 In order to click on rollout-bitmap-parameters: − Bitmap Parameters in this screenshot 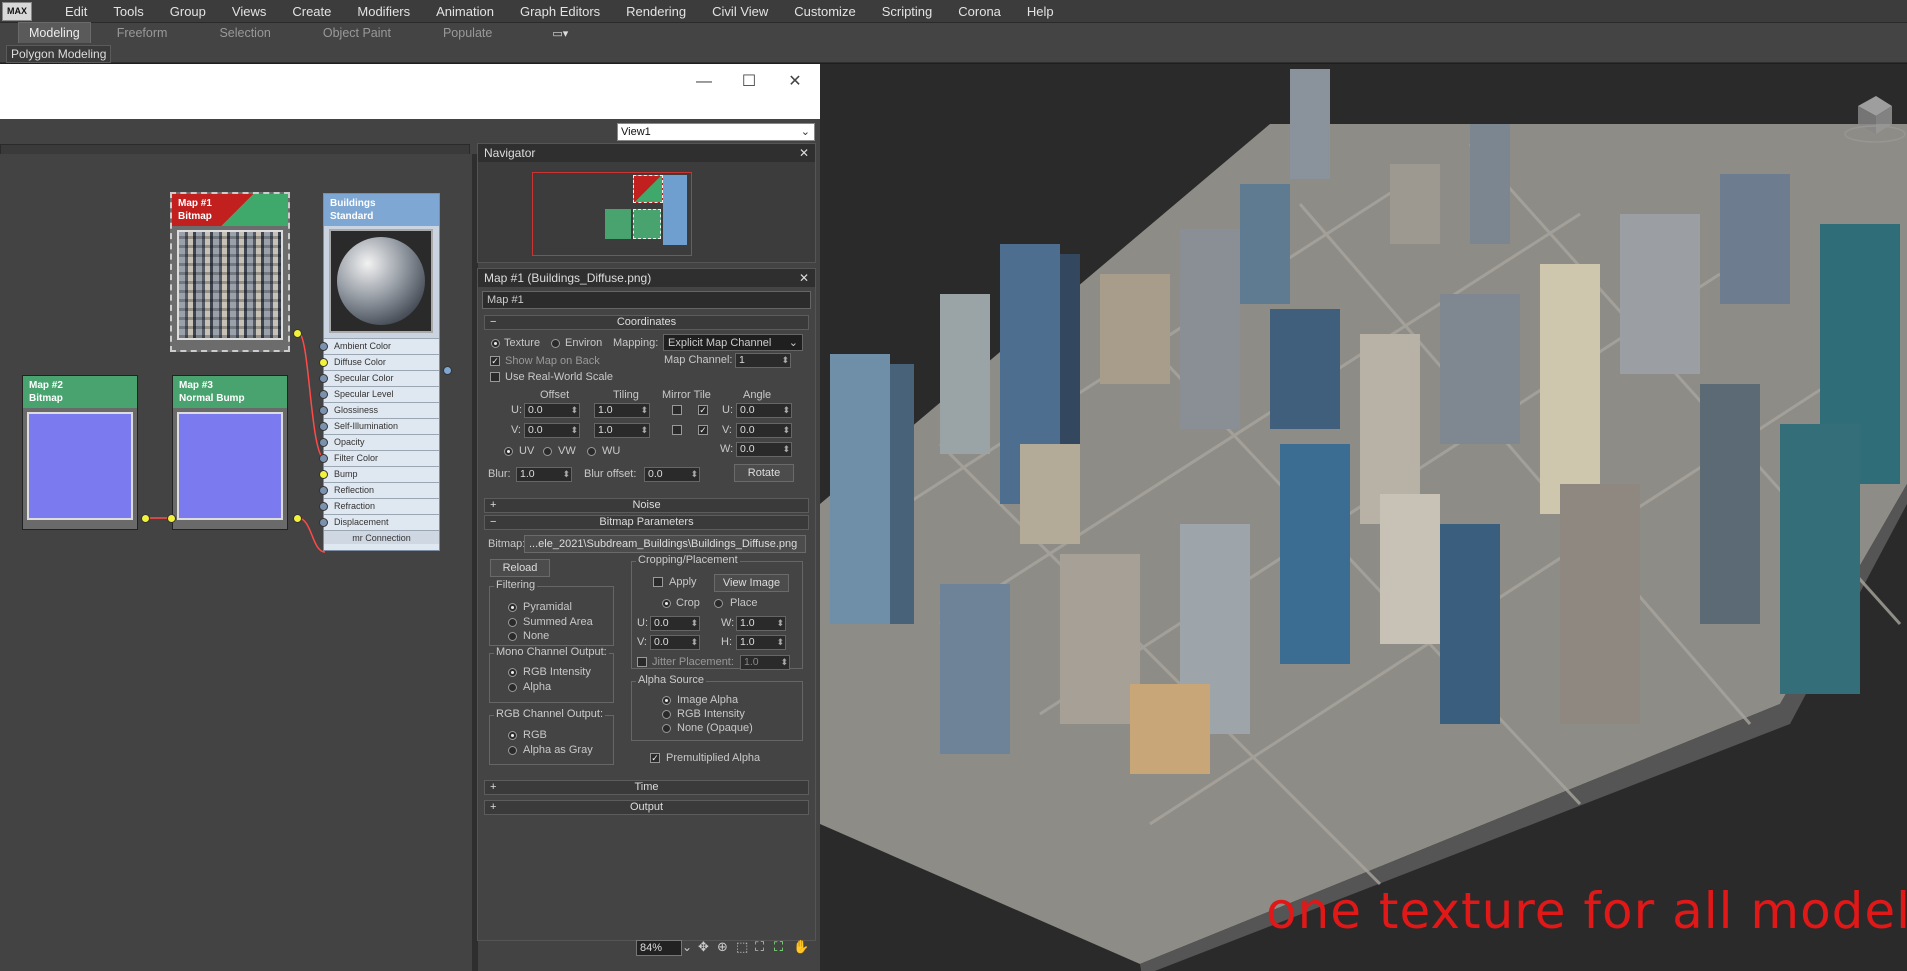, I will do `click(646, 522)`.